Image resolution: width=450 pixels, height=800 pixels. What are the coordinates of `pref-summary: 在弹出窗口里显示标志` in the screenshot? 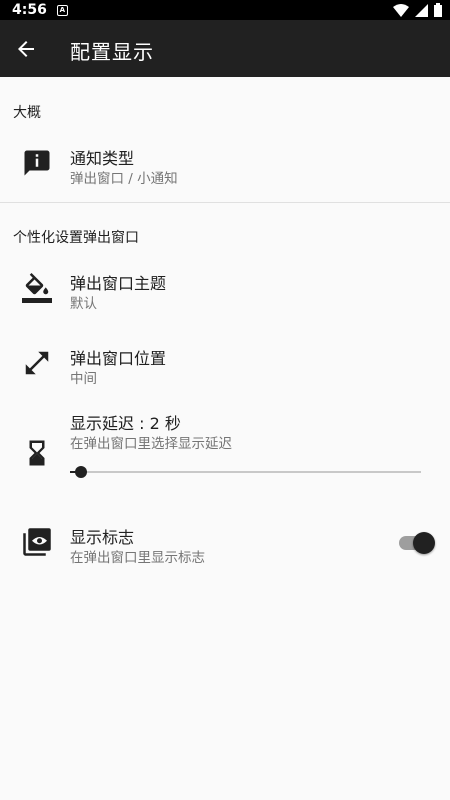 It's located at (137, 558).